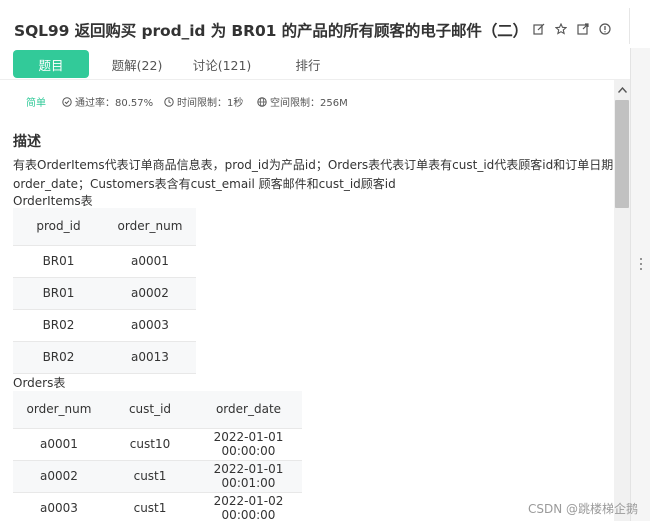  Describe the element at coordinates (248, 506) in the screenshot. I see `table-cell: 2022-01-02 00:00:00` at that location.